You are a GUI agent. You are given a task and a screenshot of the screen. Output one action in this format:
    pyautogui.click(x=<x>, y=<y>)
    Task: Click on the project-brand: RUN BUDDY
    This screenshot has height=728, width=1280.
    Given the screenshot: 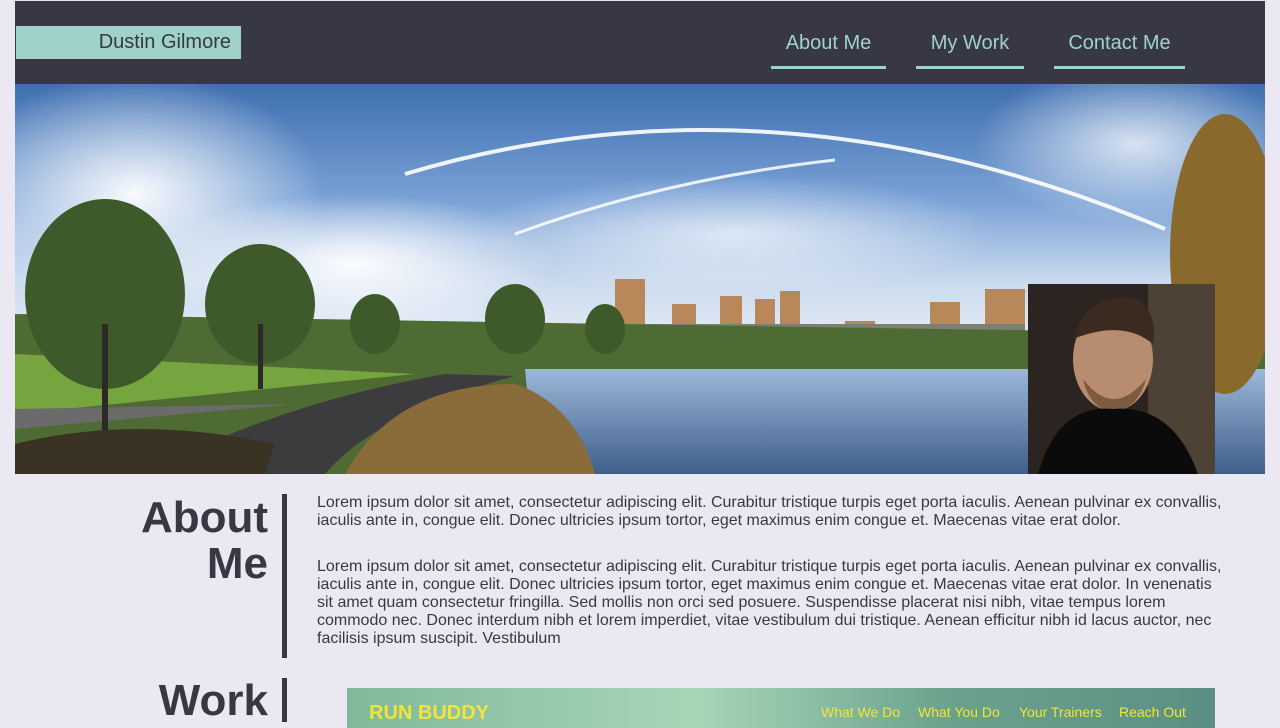 What is the action you would take?
    pyautogui.click(x=429, y=713)
    